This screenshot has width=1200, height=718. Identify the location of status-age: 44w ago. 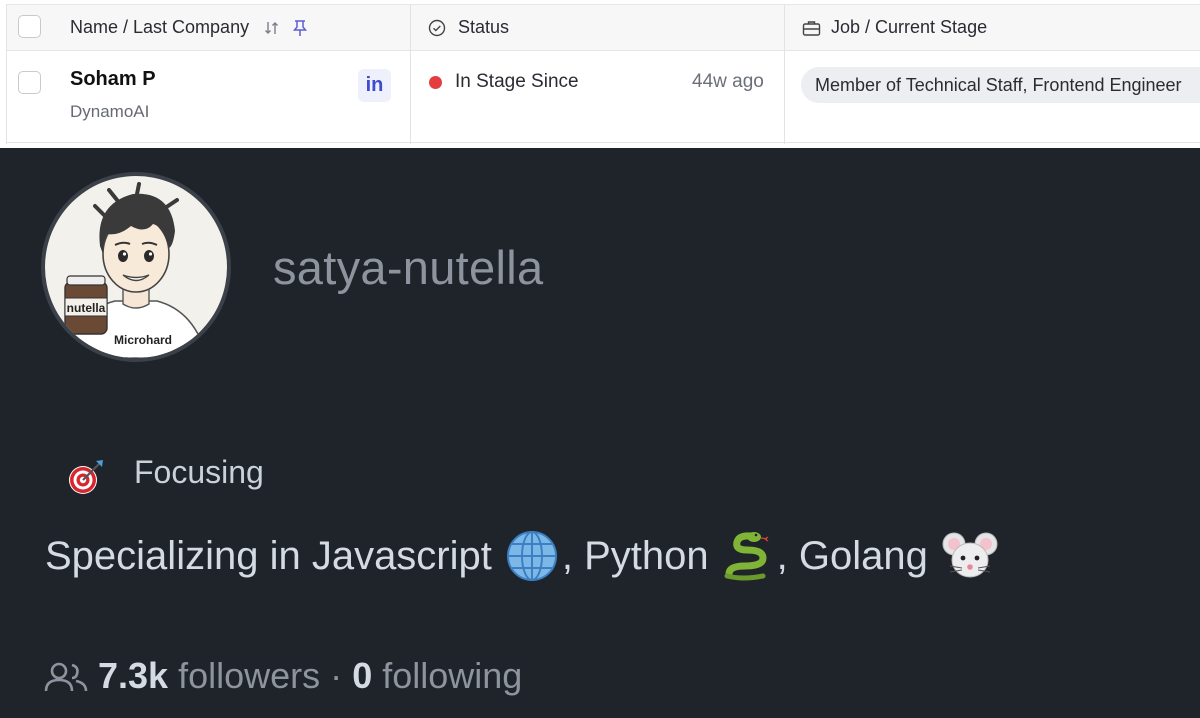
(728, 81).